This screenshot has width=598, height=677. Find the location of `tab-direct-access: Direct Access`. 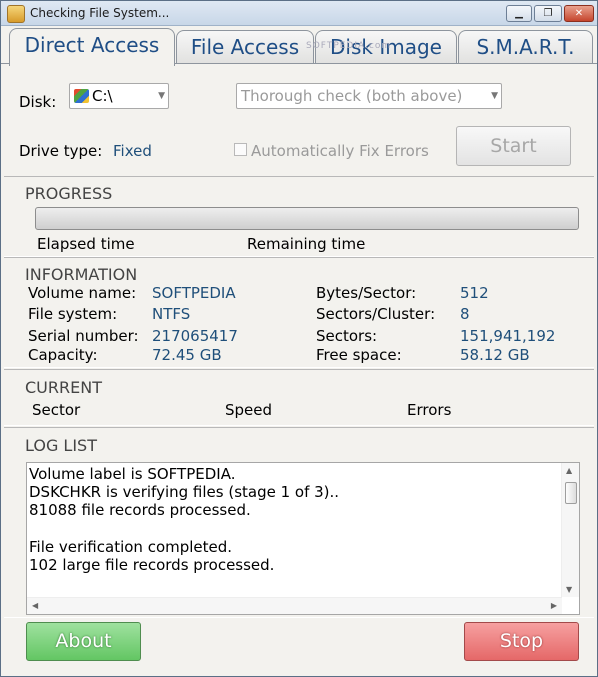

tab-direct-access: Direct Access is located at coordinates (92, 47).